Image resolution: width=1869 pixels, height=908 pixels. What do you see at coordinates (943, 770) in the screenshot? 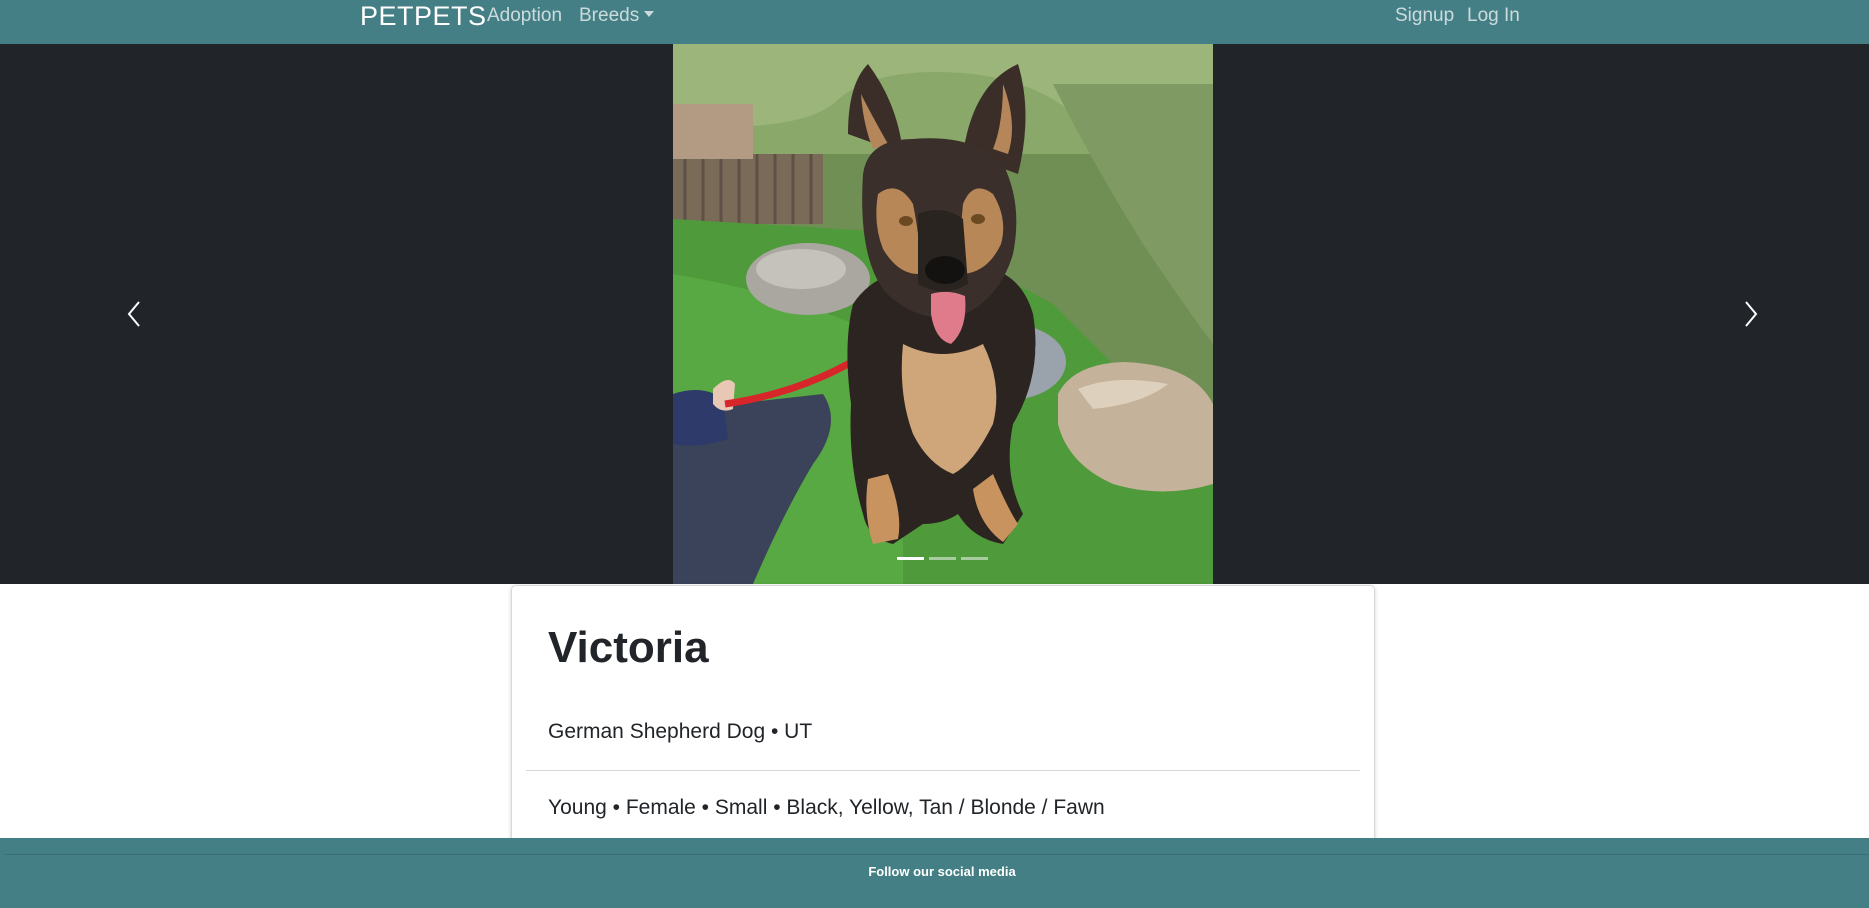
I see `card-divider` at bounding box center [943, 770].